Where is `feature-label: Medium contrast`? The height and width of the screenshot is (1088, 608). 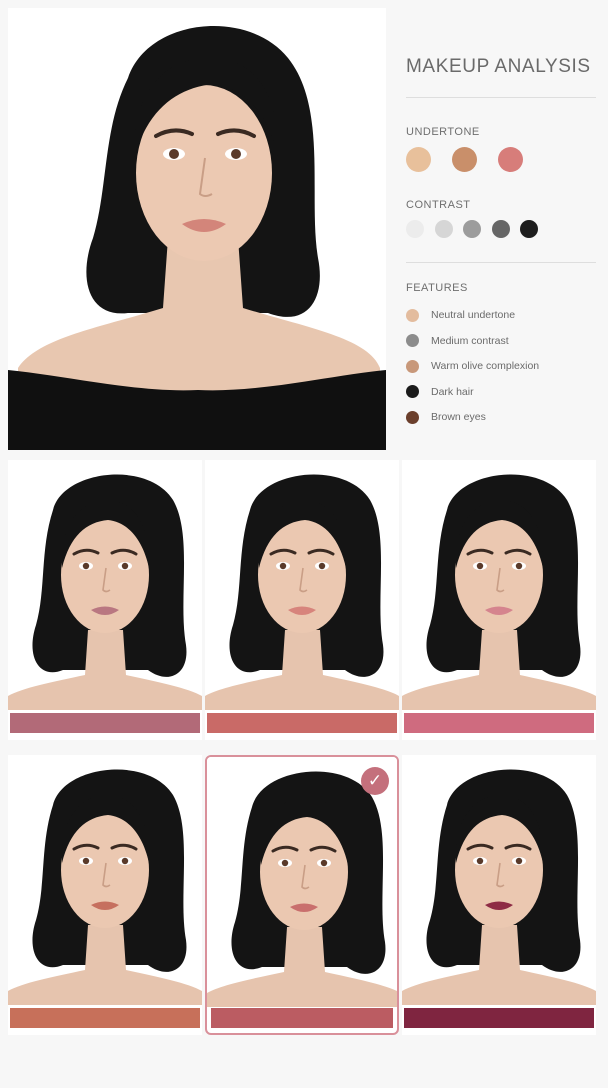
feature-label: Medium contrast is located at coordinates (470, 340).